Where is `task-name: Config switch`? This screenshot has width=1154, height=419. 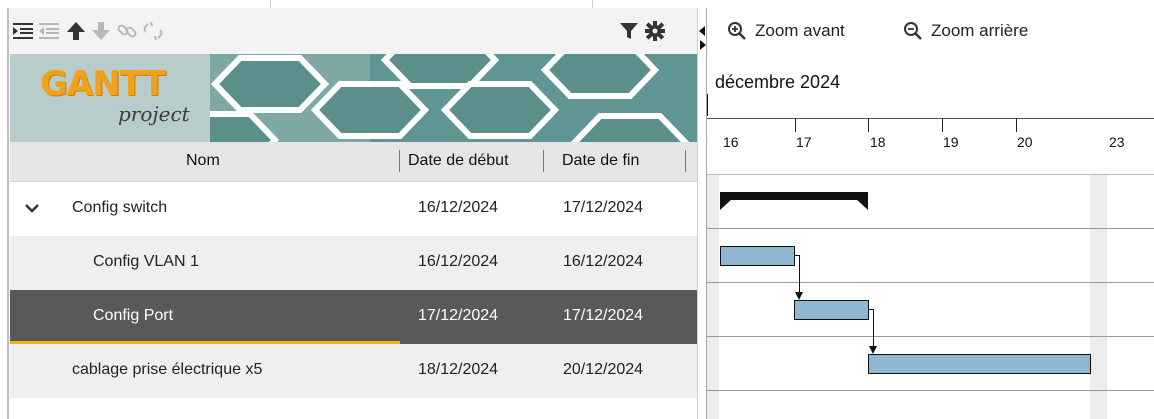 task-name: Config switch is located at coordinates (120, 207).